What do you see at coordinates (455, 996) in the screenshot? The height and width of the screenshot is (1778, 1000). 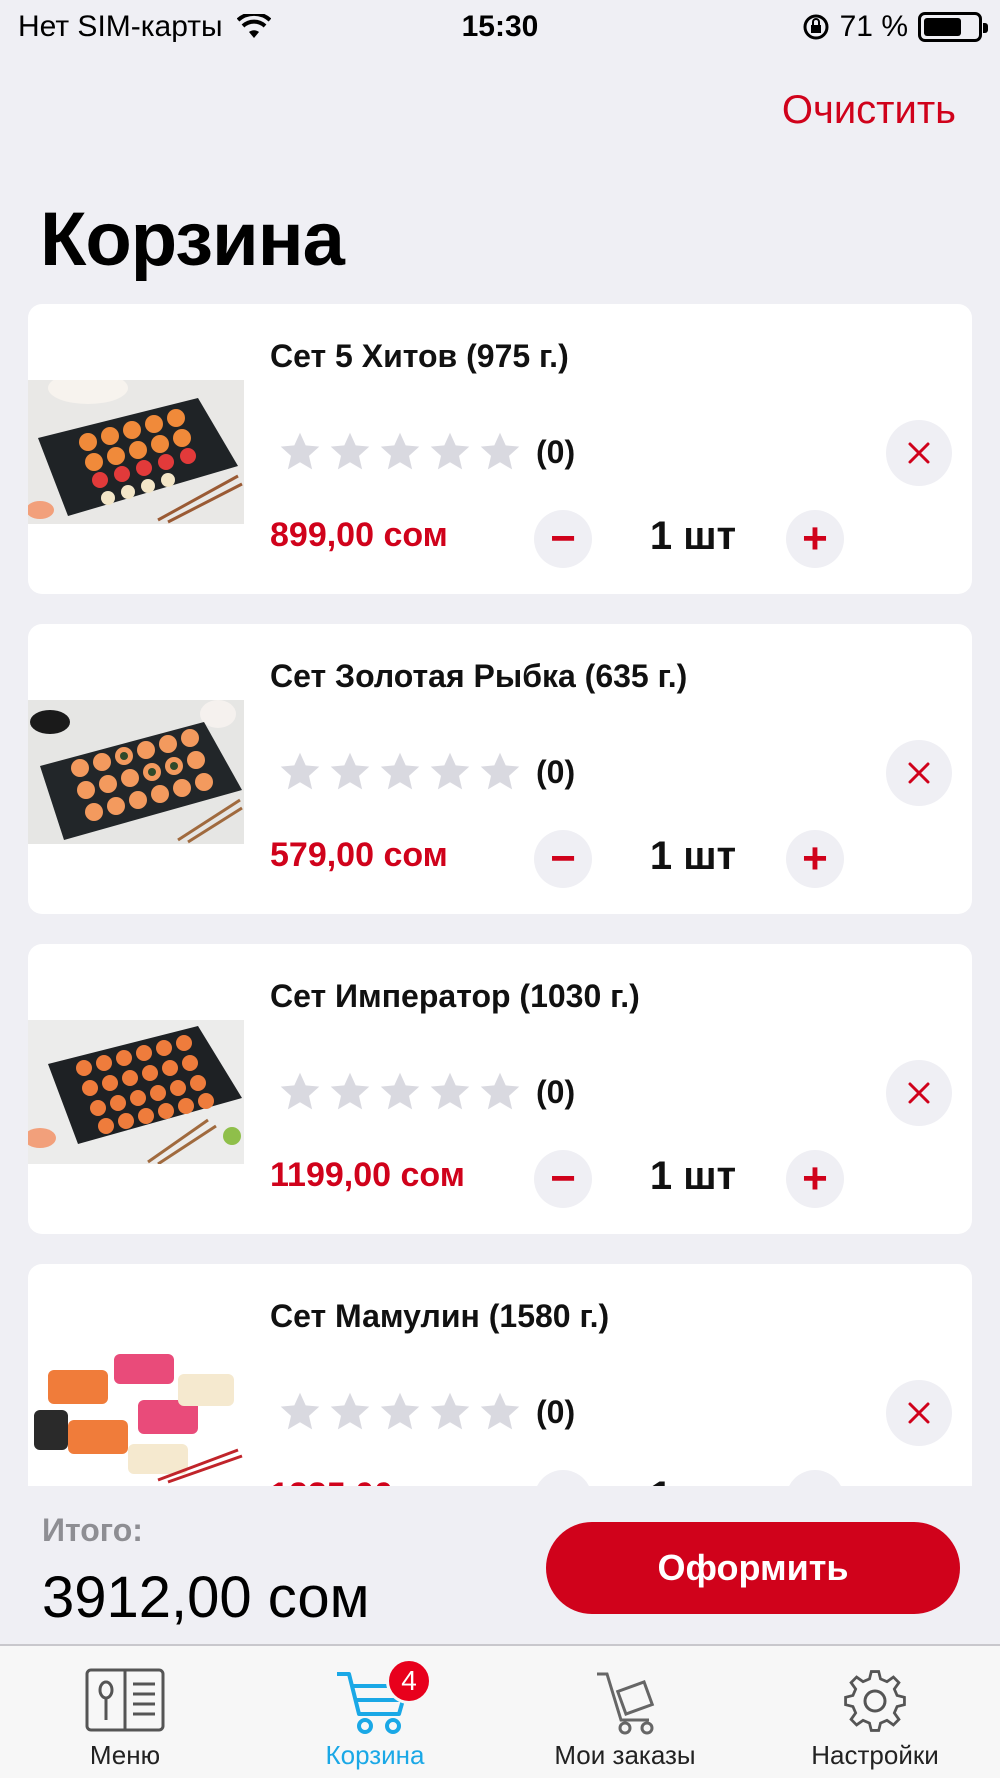 I see `item-name: Сет Император (1030 г.)` at bounding box center [455, 996].